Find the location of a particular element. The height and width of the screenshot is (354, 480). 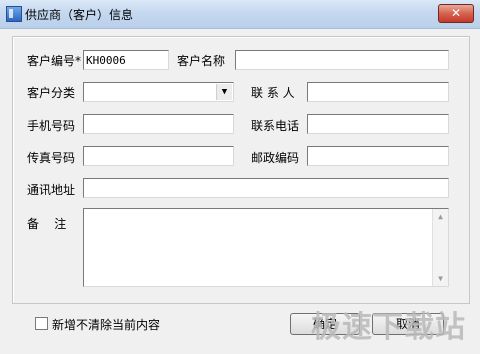

window-title: 供应商（客户）信息 is located at coordinates (79, 15).